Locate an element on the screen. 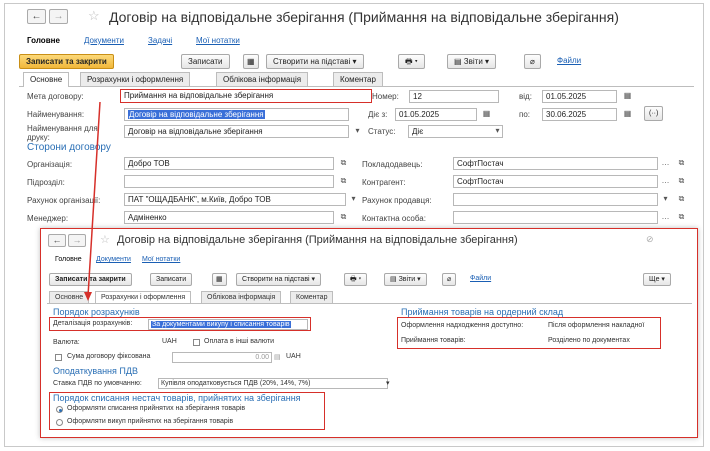 Image resolution: width=710 pixels, height=451 pixels. annotation-arrow is located at coordinates (92, 201).